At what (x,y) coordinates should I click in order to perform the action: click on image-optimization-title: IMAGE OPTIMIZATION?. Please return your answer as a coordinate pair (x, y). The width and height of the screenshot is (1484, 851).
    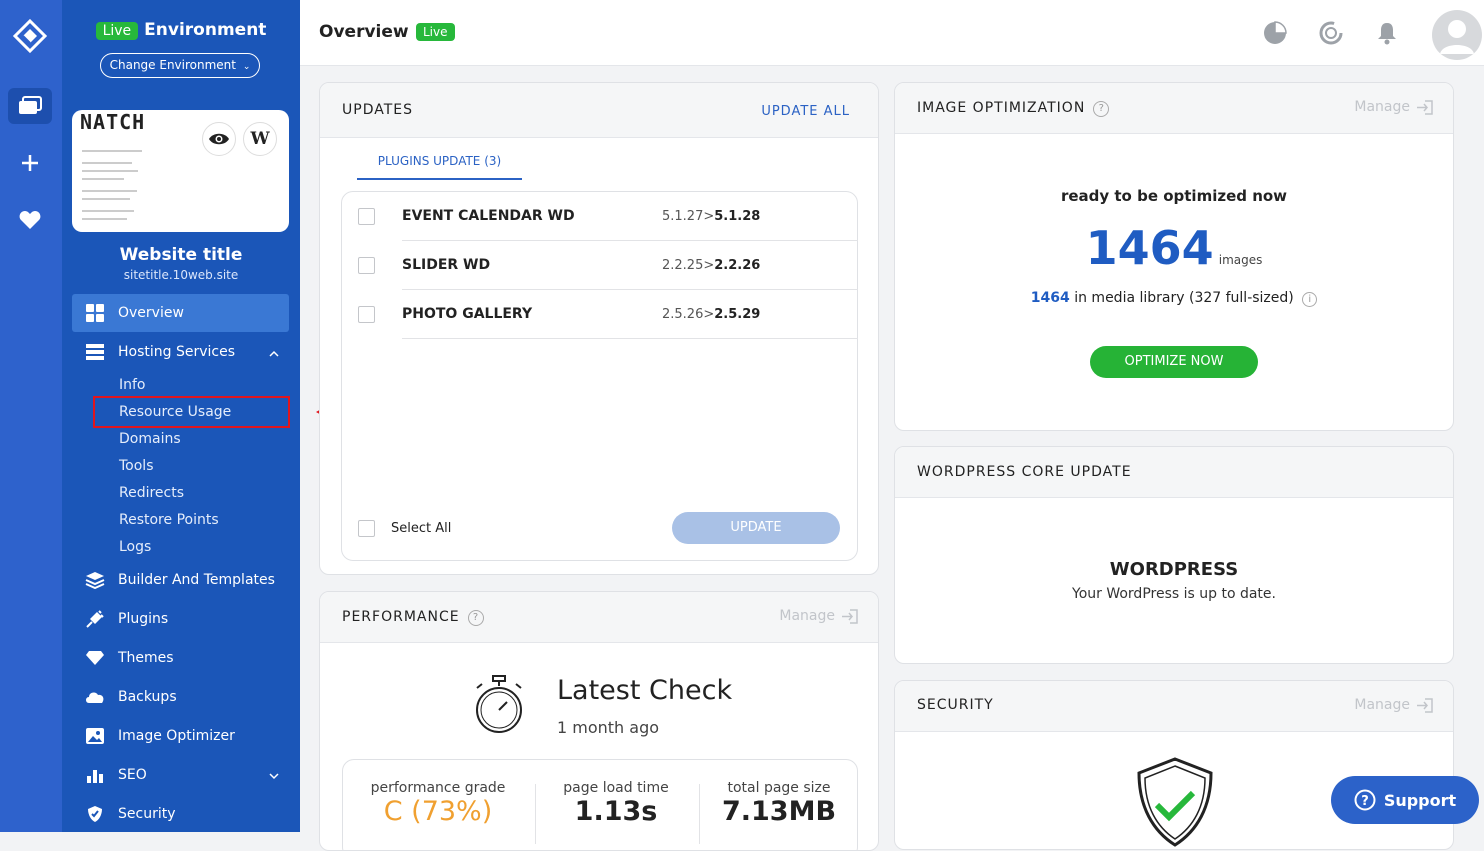
    Looking at the image, I should click on (1013, 108).